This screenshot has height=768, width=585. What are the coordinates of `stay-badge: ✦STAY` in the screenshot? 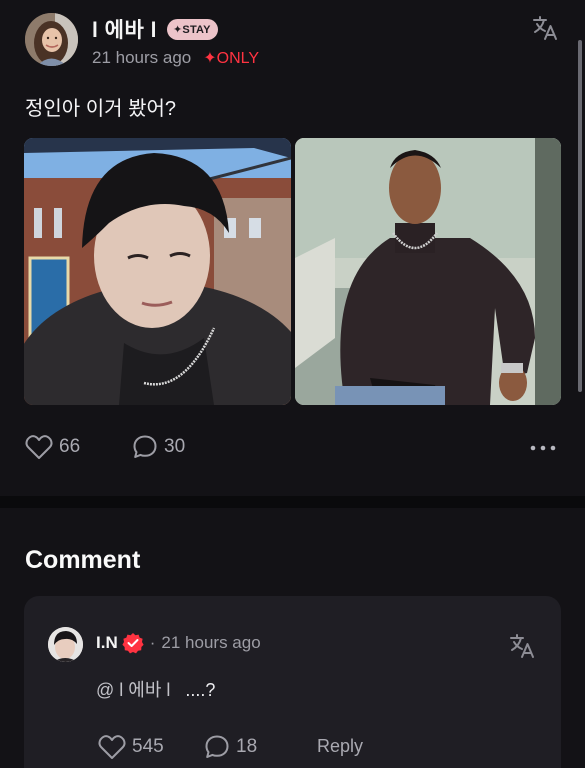 It's located at (192, 29).